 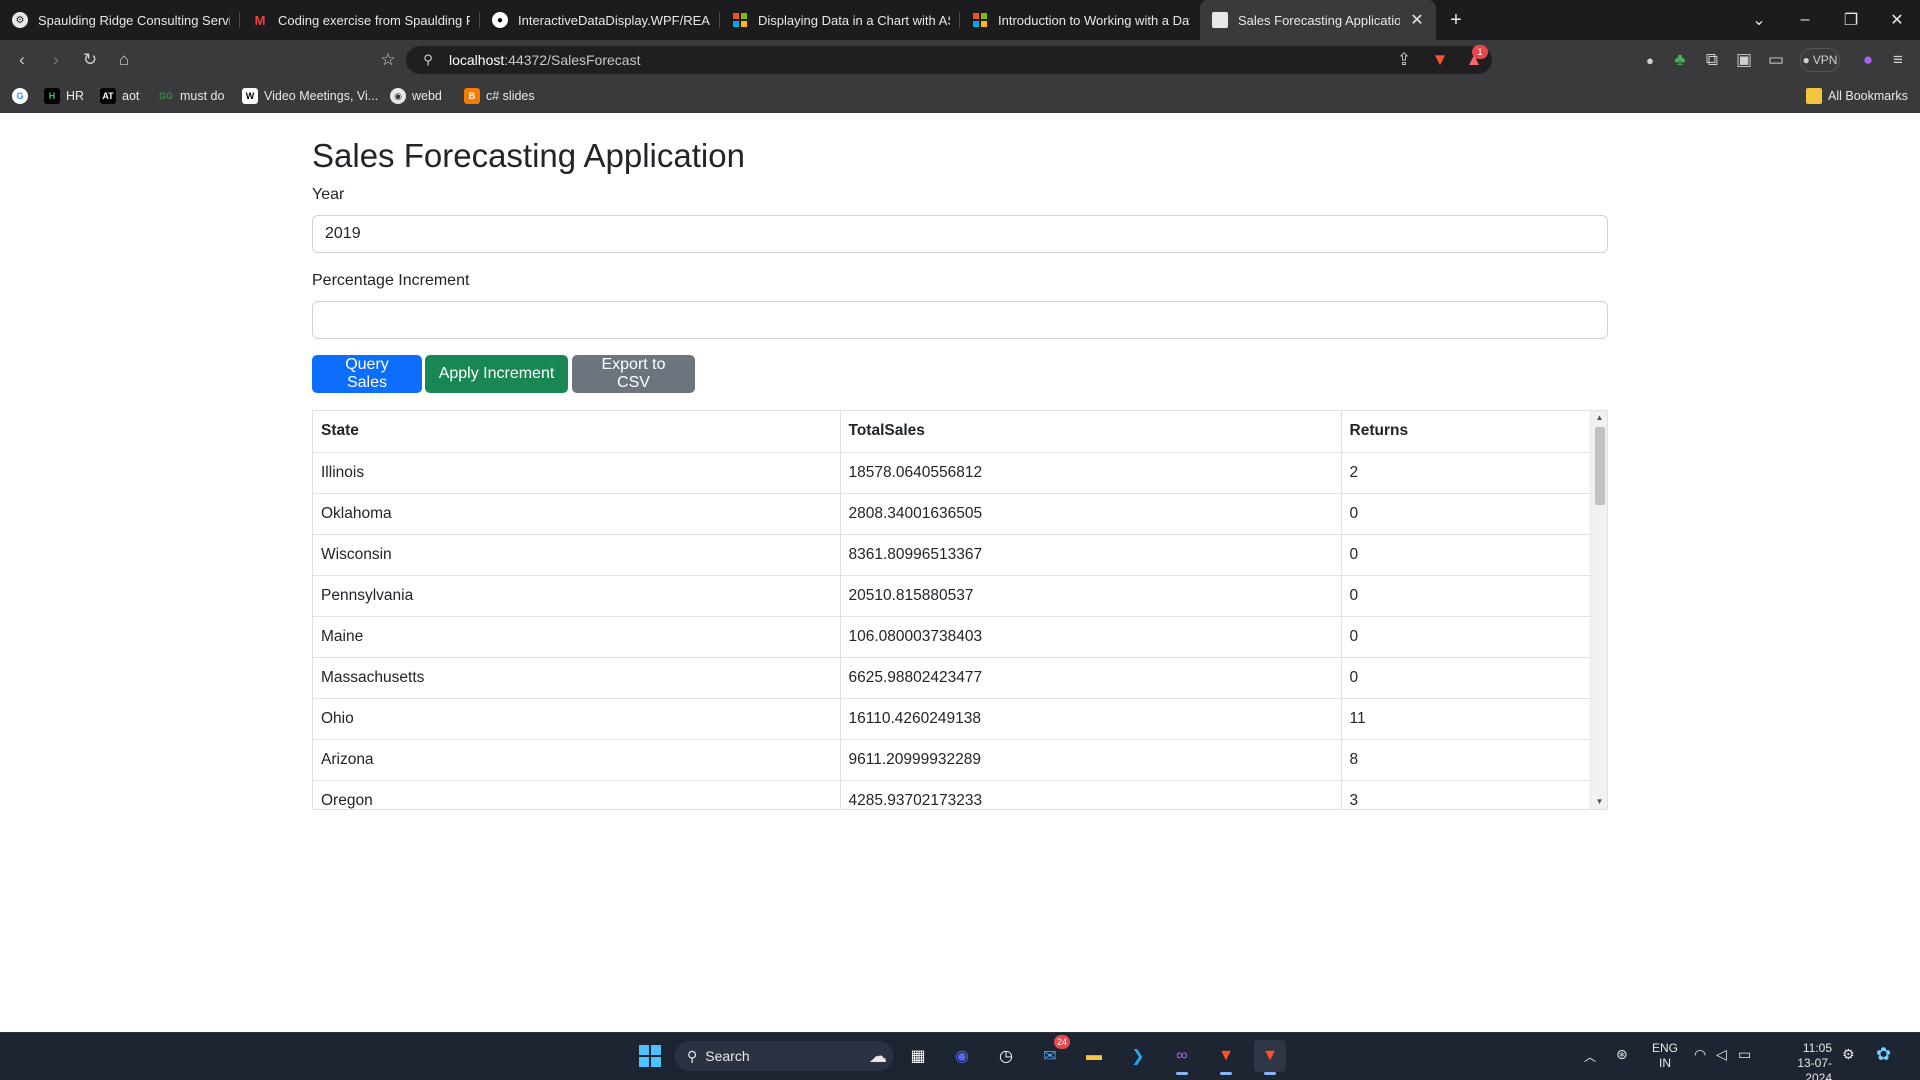 I want to click on brave-rewards-icon: ▲ 1, so click(x=1475, y=58).